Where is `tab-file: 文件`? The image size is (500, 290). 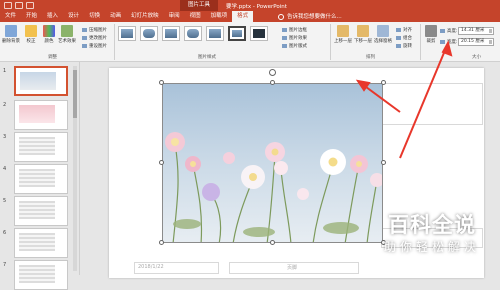 tab-file: 文件 is located at coordinates (10, 16).